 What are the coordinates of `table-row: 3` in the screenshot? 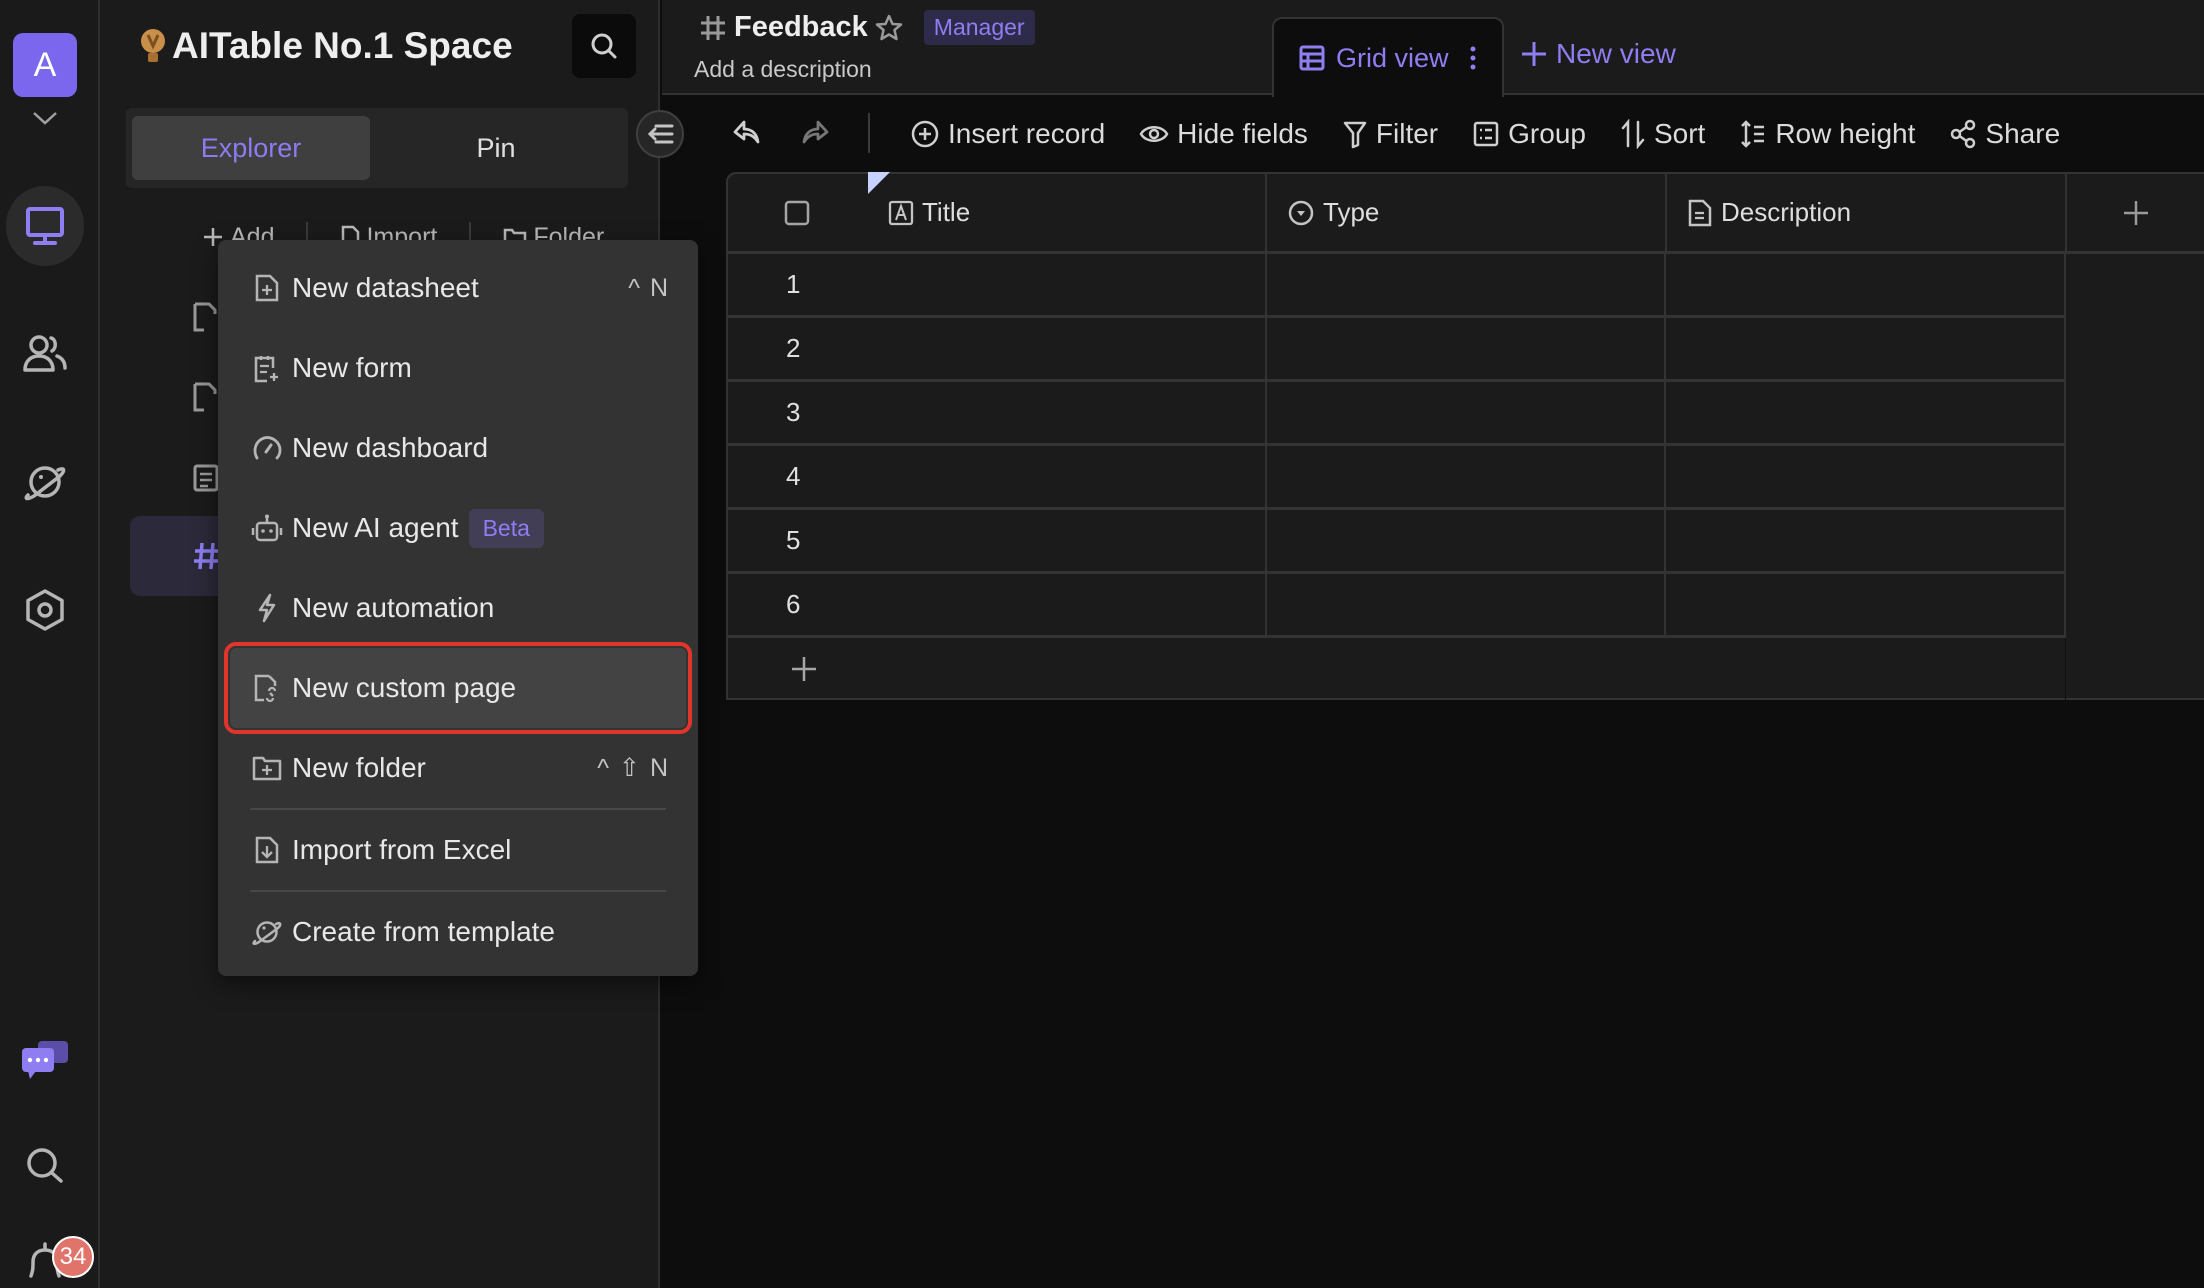 It's located at (1397, 414).